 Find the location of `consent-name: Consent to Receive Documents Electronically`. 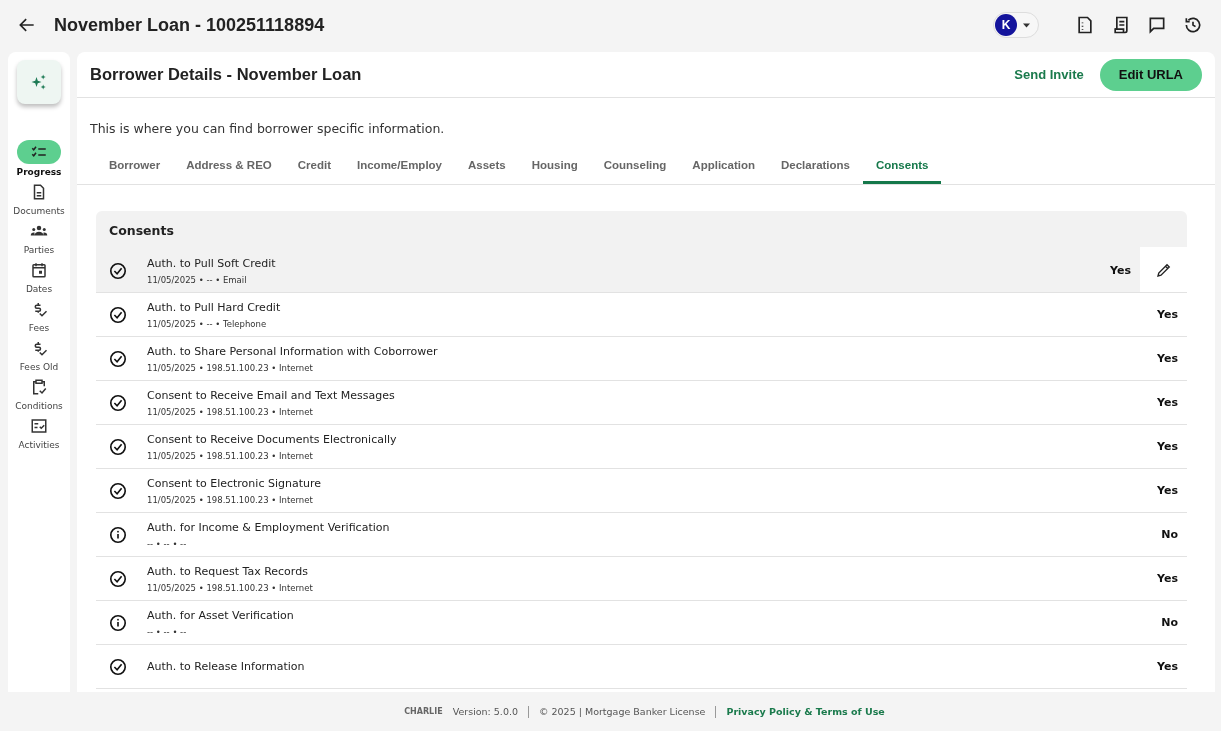

consent-name: Consent to Receive Documents Electronically is located at coordinates (272, 439).